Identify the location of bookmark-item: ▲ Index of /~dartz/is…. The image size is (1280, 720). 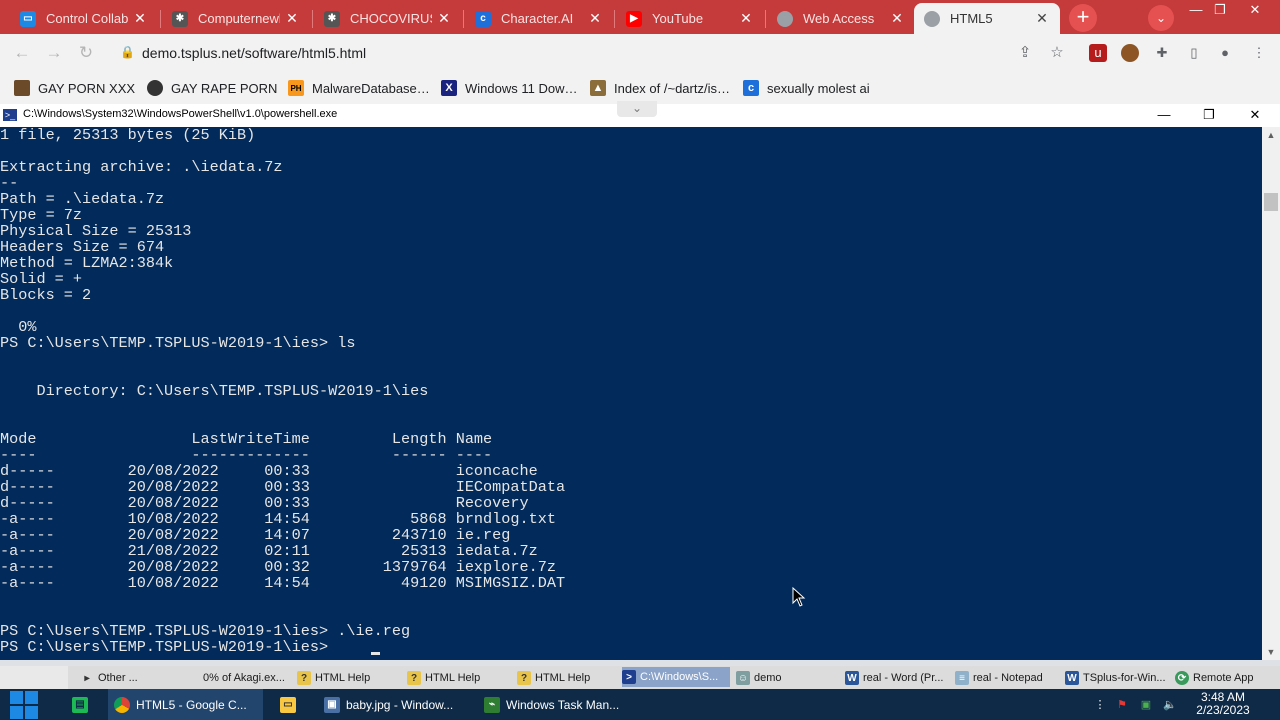
(660, 88).